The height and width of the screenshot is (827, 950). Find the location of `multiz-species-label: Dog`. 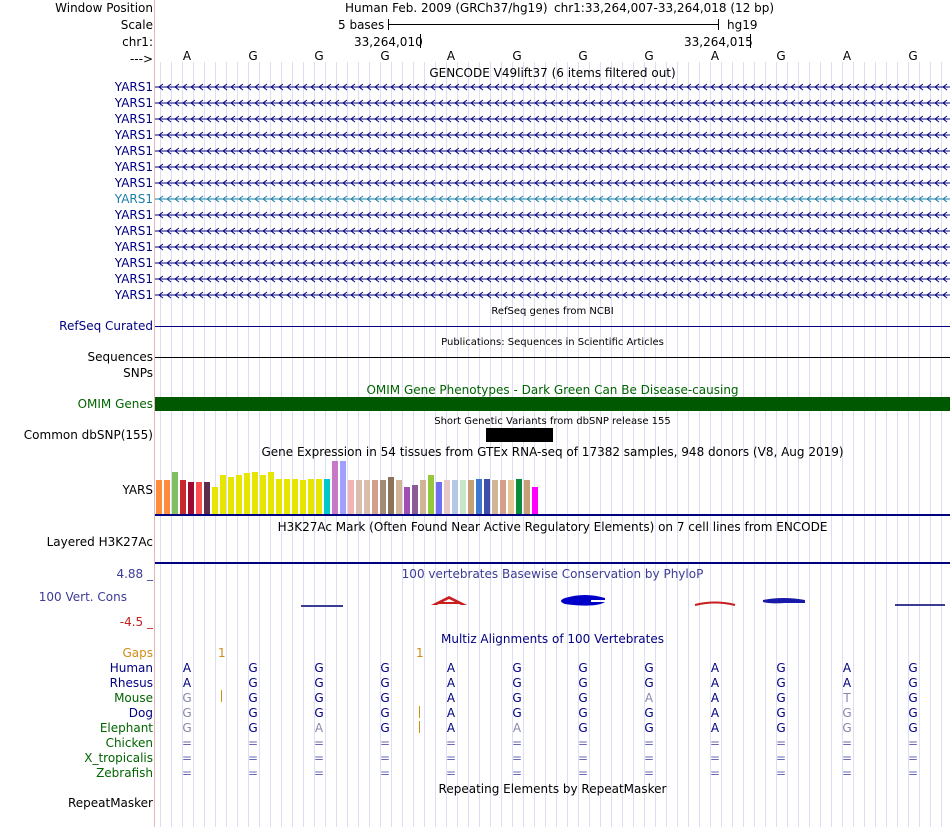

multiz-species-label: Dog is located at coordinates (141, 713).